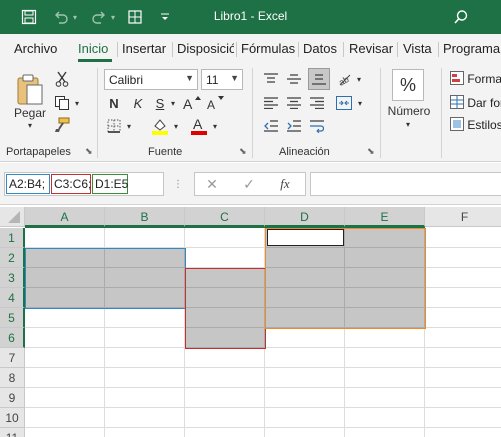  Describe the element at coordinates (173, 103) in the screenshot. I see `underline-dropdown-icon: ▾` at that location.